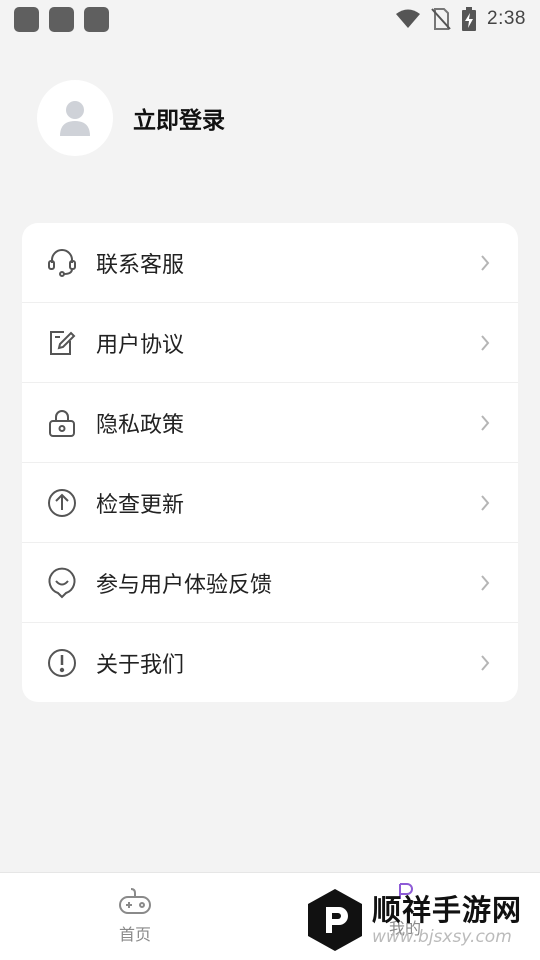 This screenshot has width=540, height=960. What do you see at coordinates (270, 19) in the screenshot?
I see `status-bar: 2:38` at bounding box center [270, 19].